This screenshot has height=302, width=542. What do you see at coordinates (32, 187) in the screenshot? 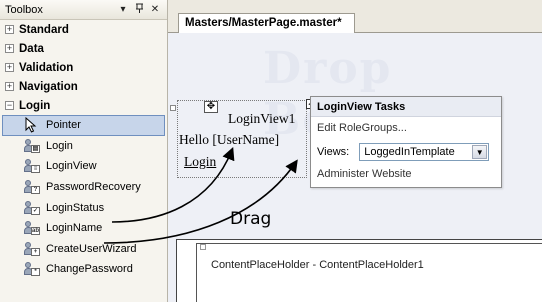
I see `passwordrecovery-control-icon: ?` at bounding box center [32, 187].